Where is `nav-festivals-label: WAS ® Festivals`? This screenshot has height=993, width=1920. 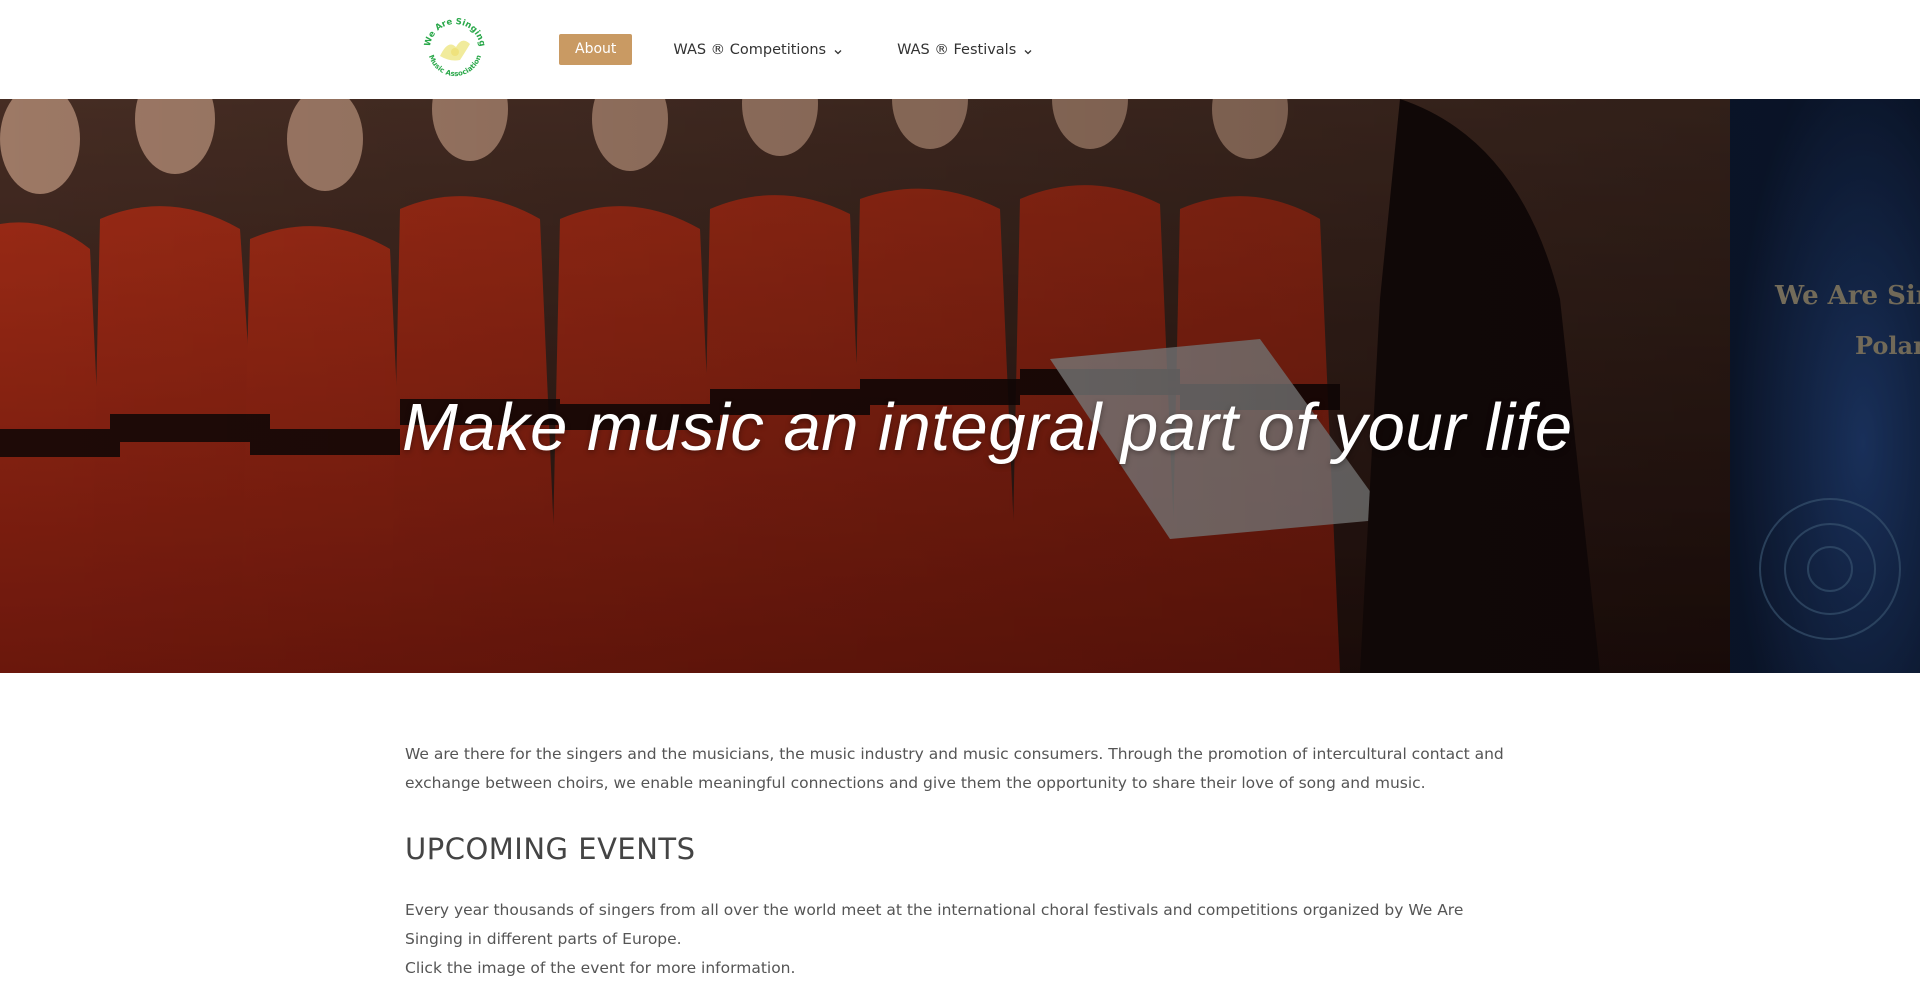
nav-festivals-label: WAS ® Festivals is located at coordinates (957, 49).